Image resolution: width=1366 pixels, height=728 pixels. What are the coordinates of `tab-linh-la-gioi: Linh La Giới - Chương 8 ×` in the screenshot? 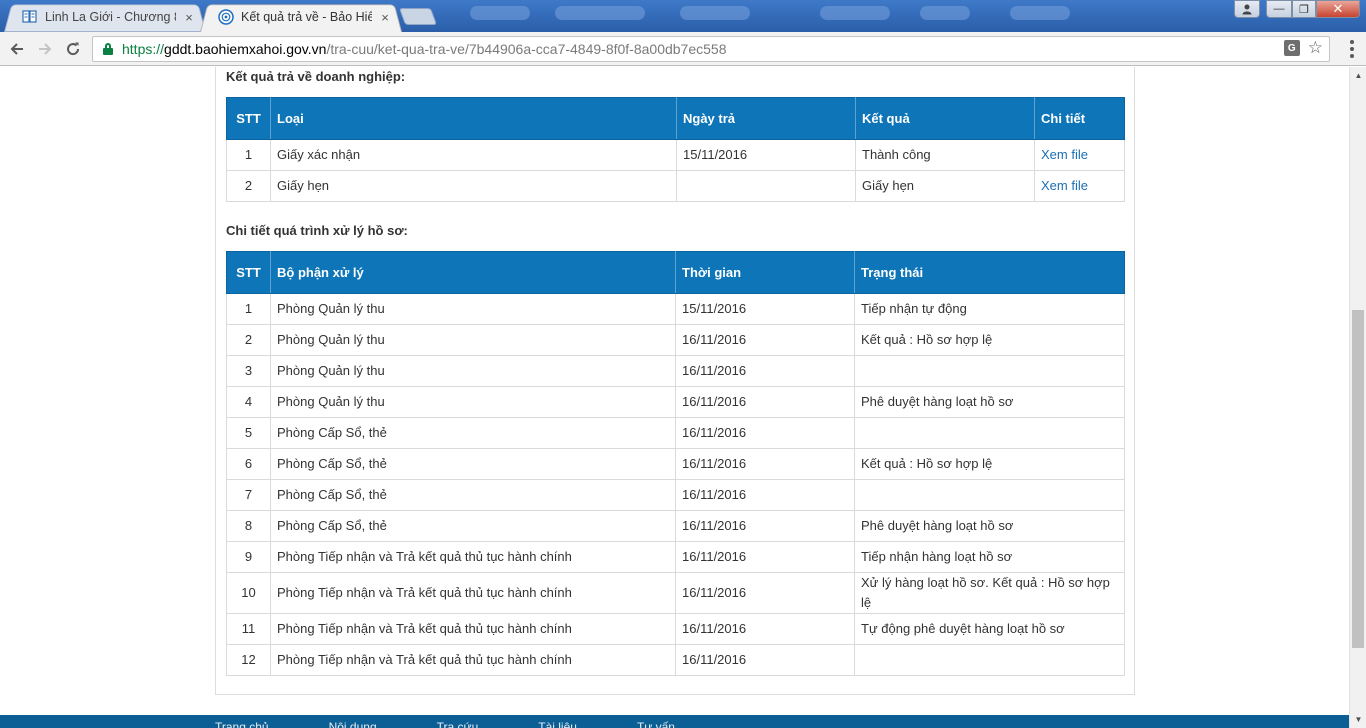 It's located at (105, 17).